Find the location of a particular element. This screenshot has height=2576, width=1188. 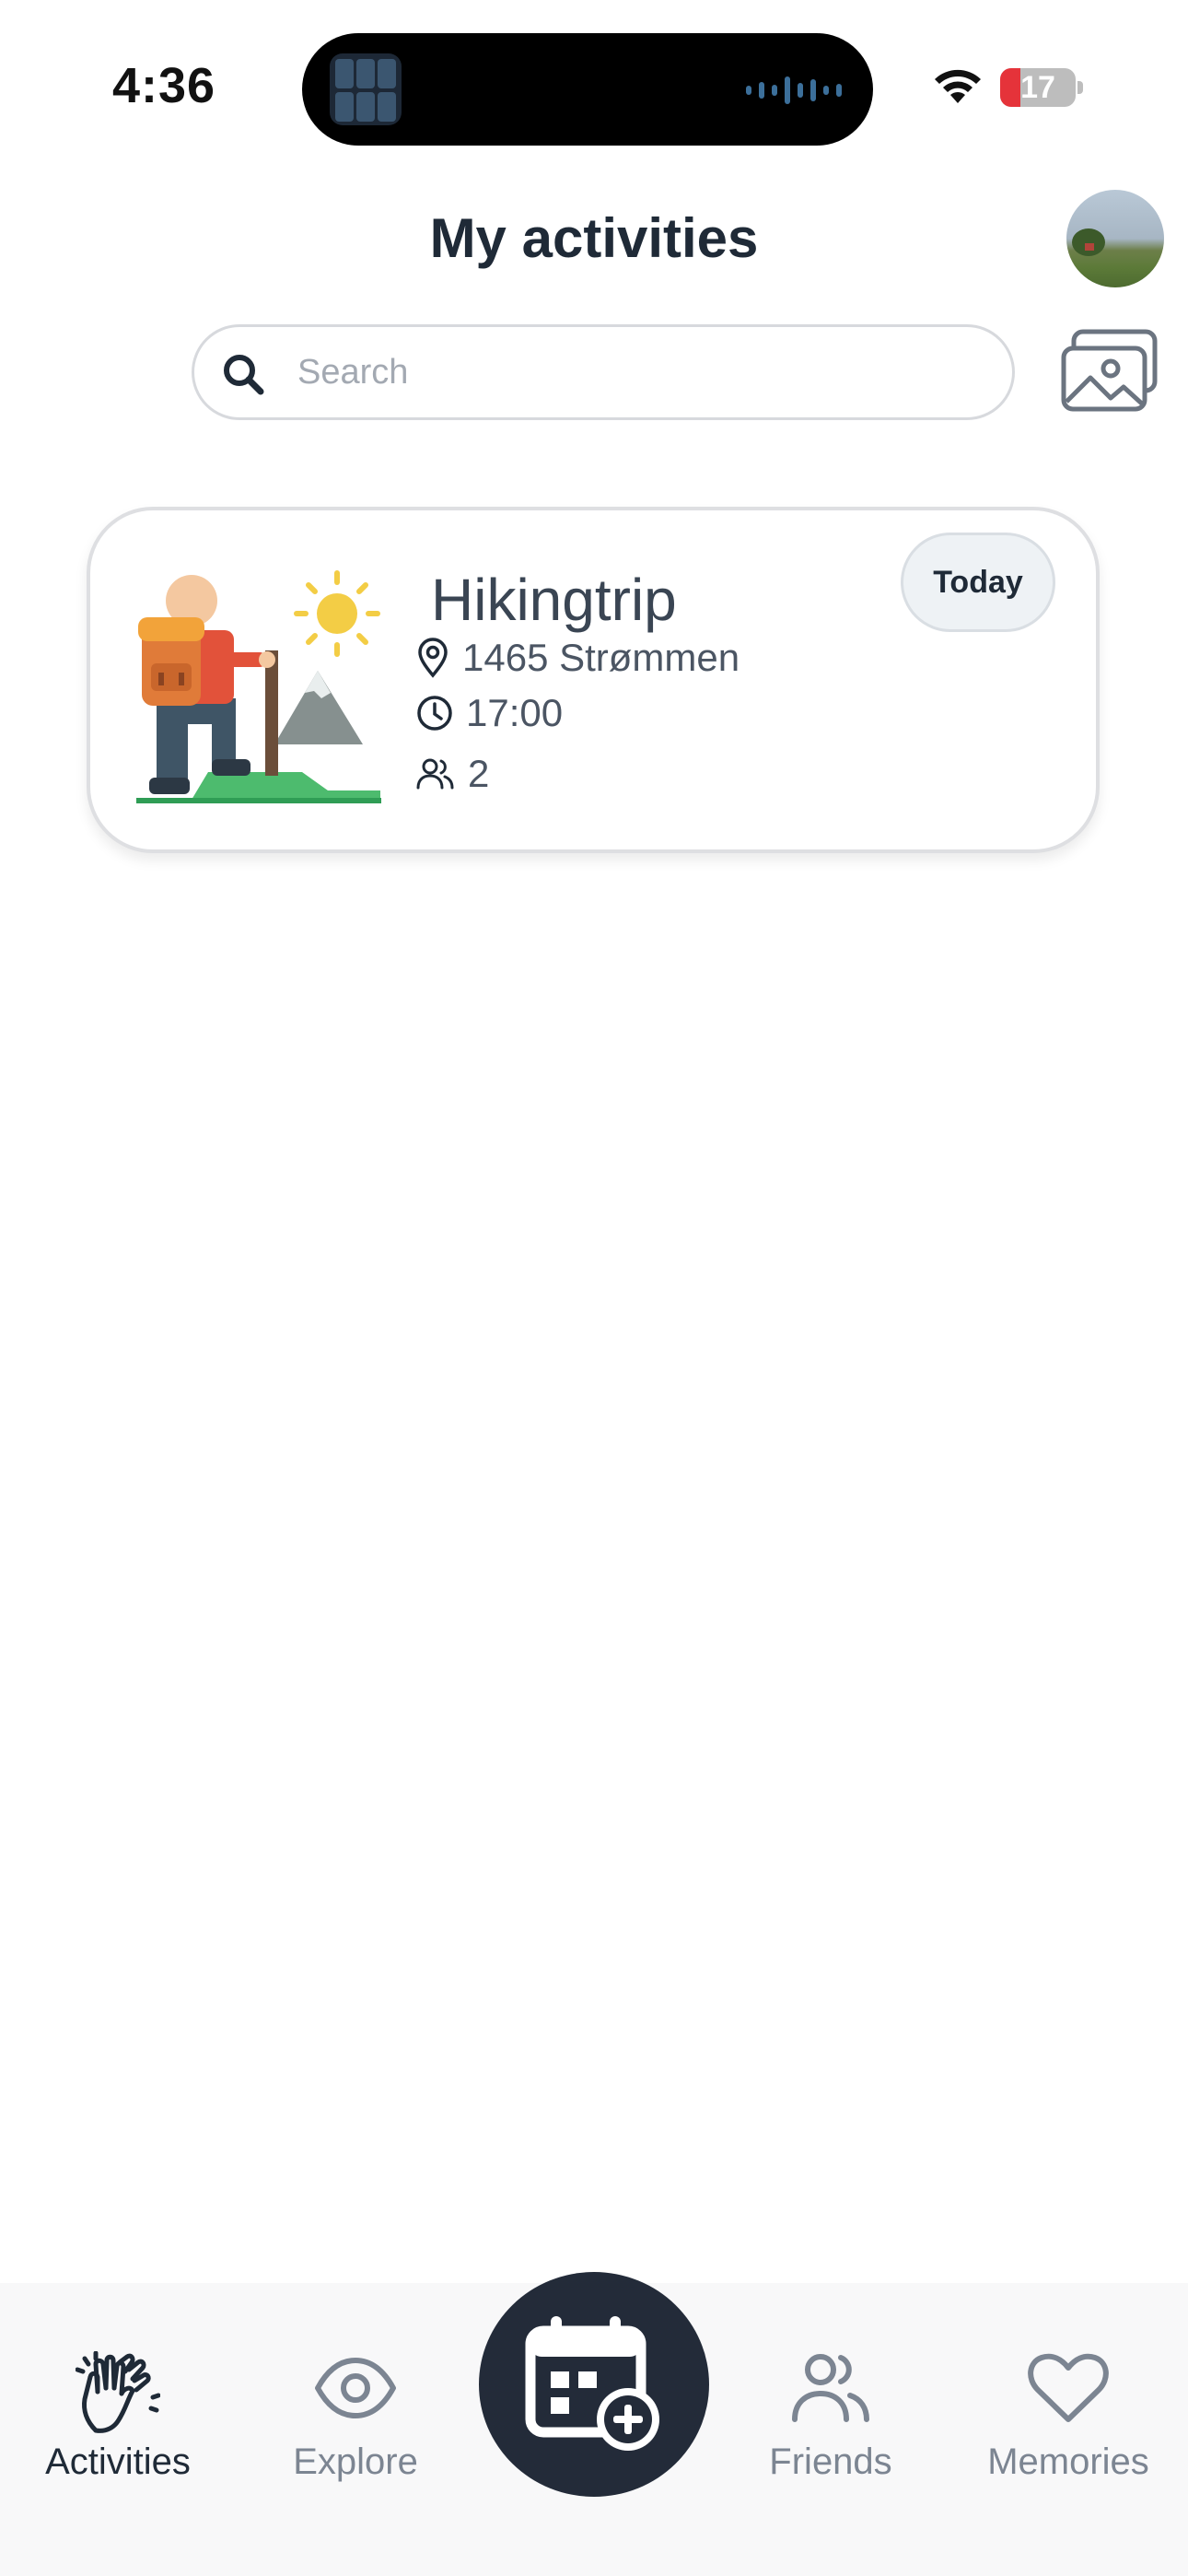

page-title: My activities is located at coordinates (594, 238).